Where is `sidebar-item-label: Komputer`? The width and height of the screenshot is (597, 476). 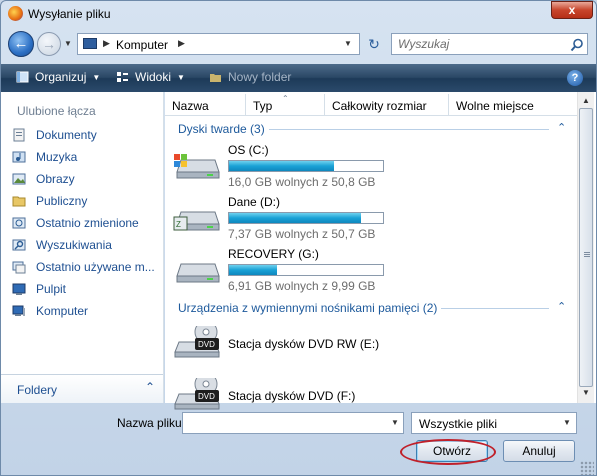 sidebar-item-label: Komputer is located at coordinates (62, 311).